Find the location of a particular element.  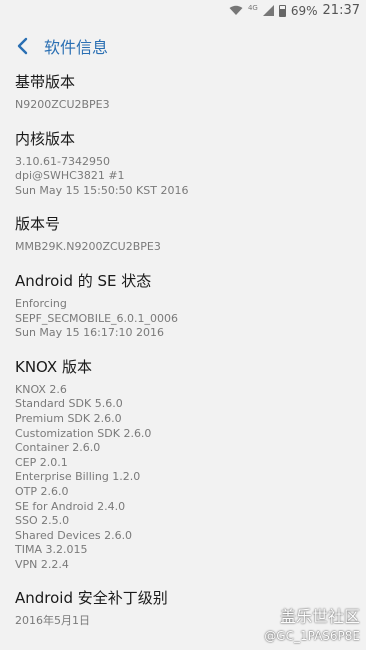

item-title: 基带版本 is located at coordinates (45, 82).